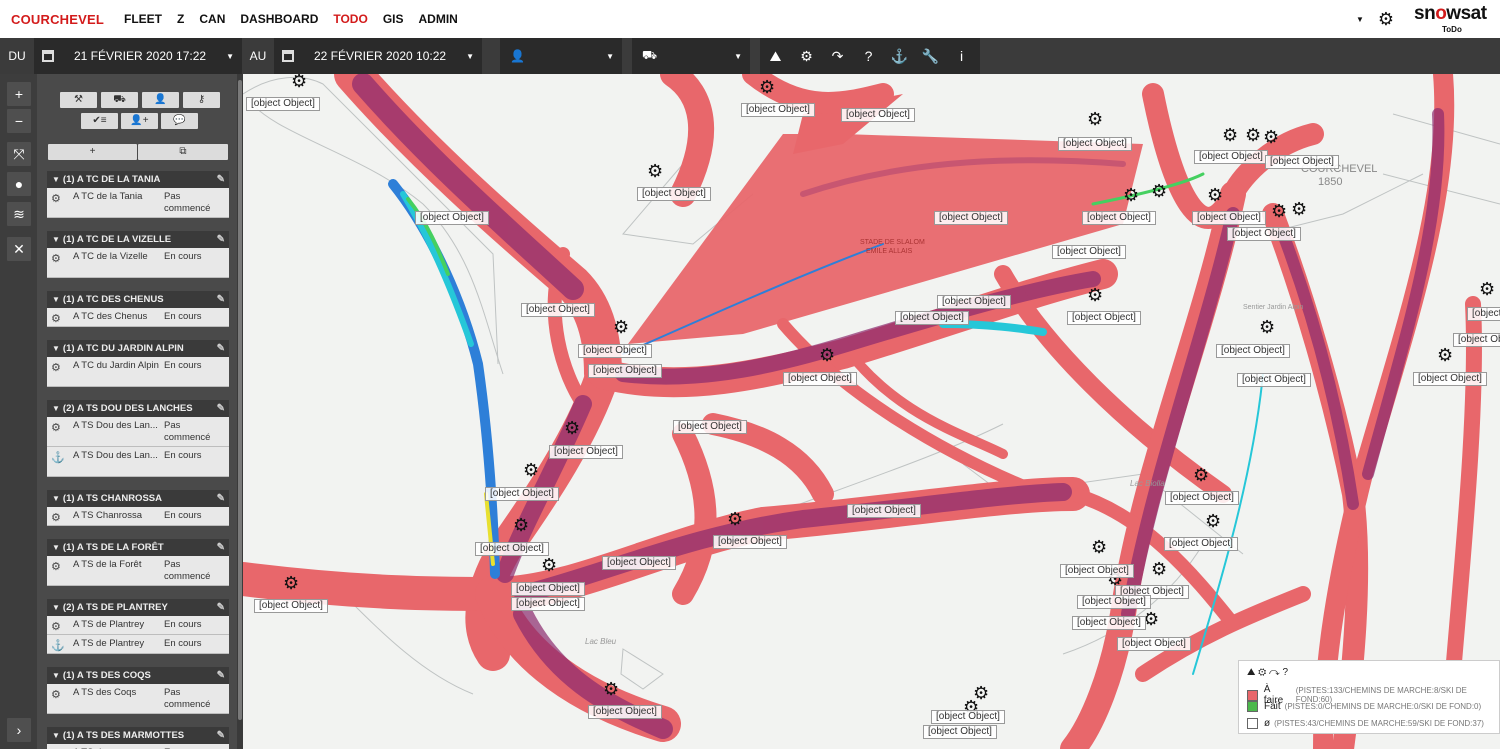  What do you see at coordinates (868, 56) in the screenshot?
I see `help-icon: ?` at bounding box center [868, 56].